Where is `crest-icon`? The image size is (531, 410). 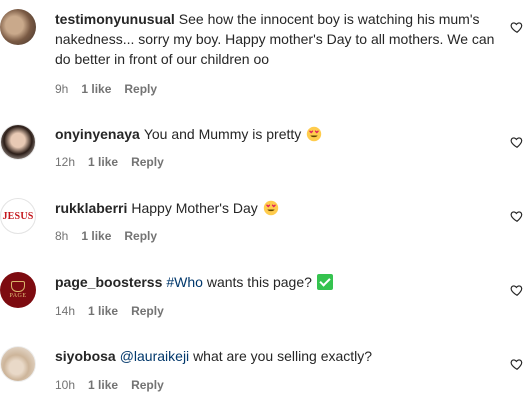 crest-icon is located at coordinates (18, 286).